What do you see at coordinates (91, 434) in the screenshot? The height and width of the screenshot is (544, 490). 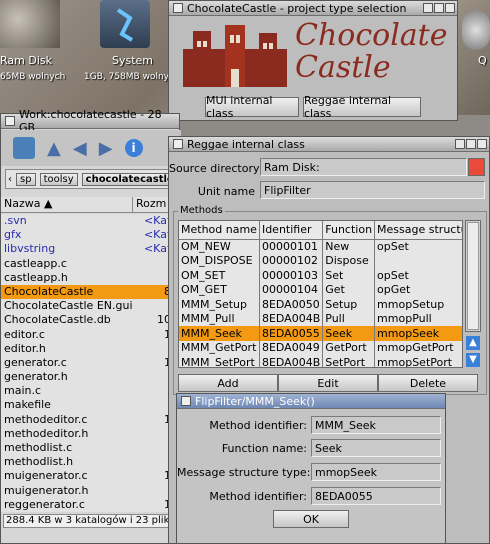 I see `file-list-row: methodeditor.h` at bounding box center [91, 434].